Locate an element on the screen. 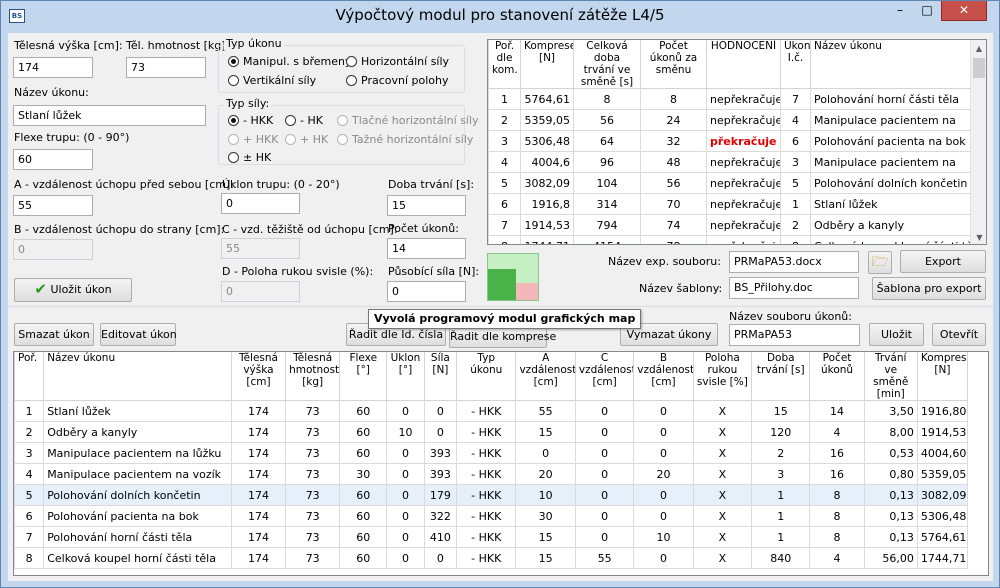  grid-header-cell: Flexe [°] is located at coordinates (363, 376).